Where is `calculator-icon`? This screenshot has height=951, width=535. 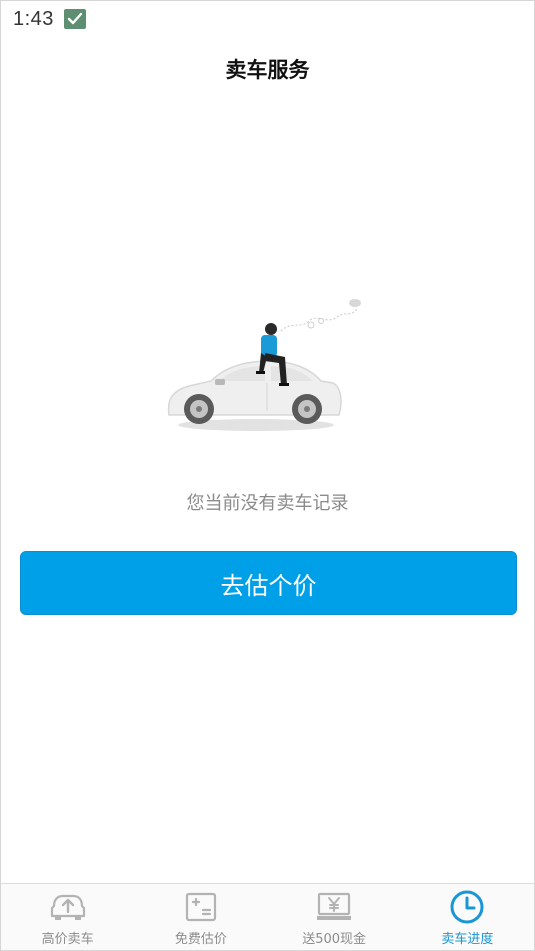 calculator-icon is located at coordinates (201, 907).